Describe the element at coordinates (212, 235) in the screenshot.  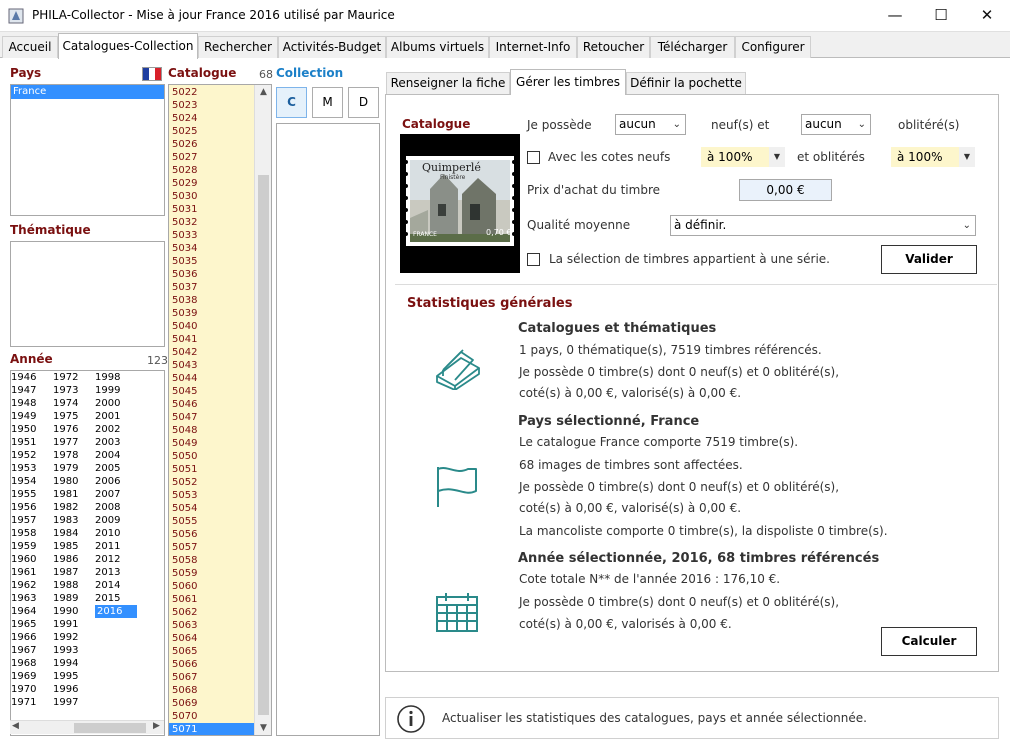
I see `catalogue-item: 5033` at that location.